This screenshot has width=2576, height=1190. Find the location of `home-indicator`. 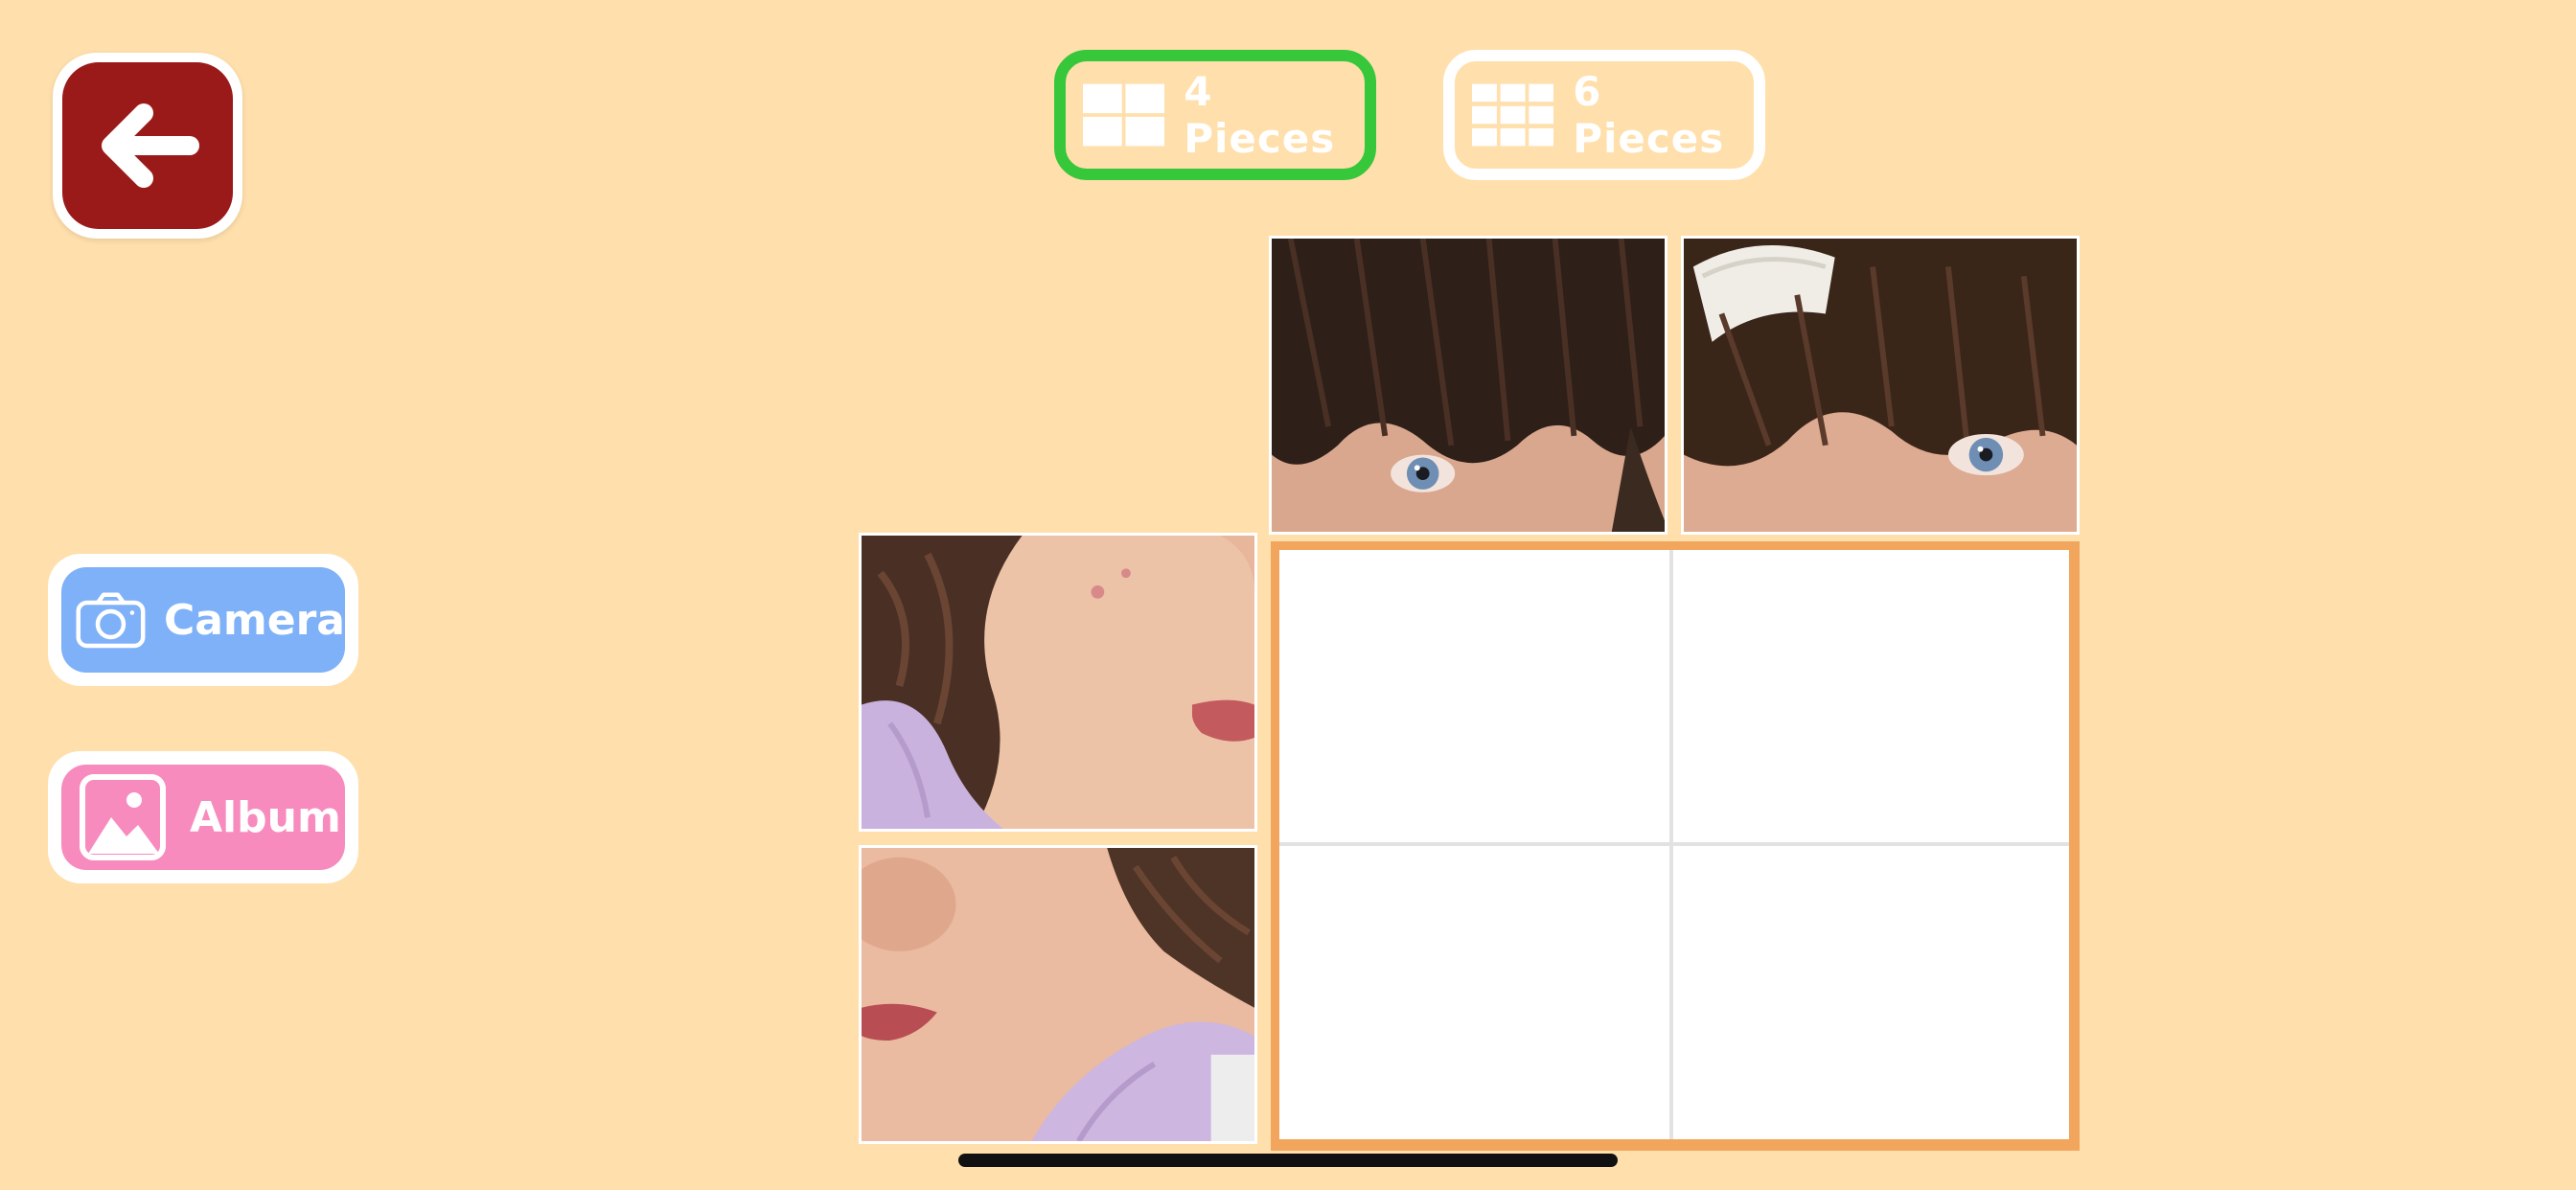

home-indicator is located at coordinates (1288, 1161).